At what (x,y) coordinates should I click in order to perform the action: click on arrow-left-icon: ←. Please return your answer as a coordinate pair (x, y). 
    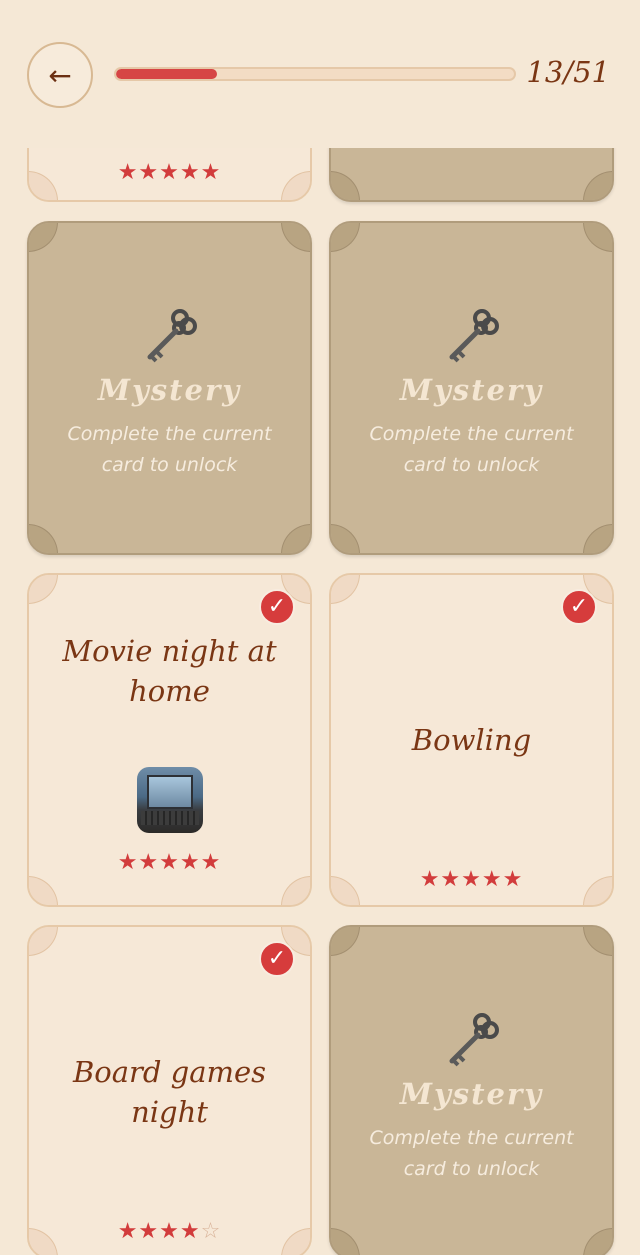
    Looking at the image, I should click on (60, 75).